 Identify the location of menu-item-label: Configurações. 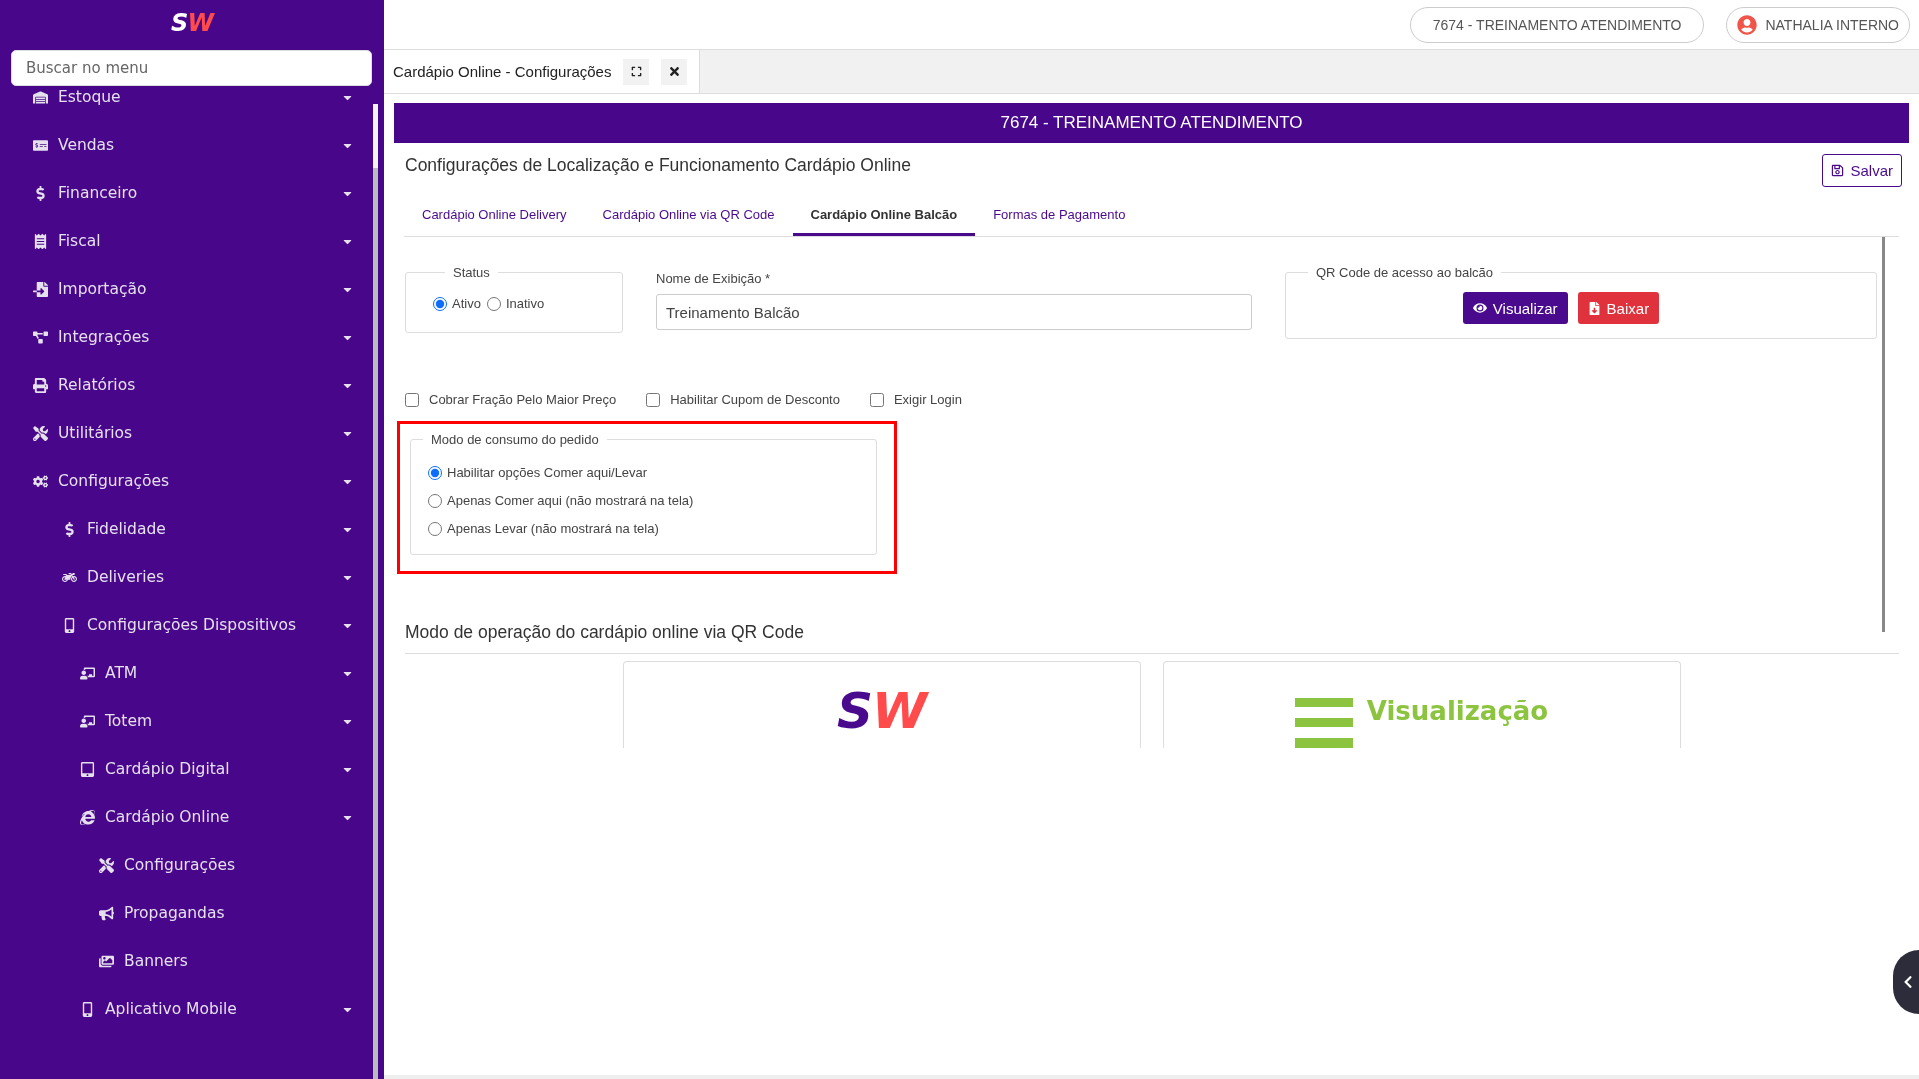
(114, 481).